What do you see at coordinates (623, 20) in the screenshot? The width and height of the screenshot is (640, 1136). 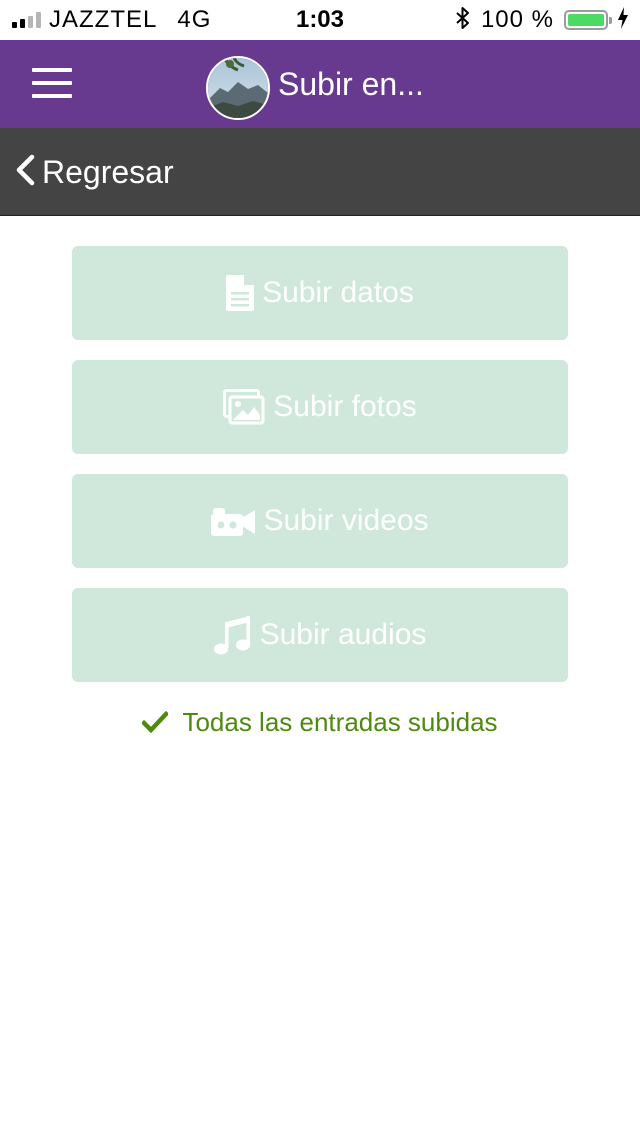 I see `charging-icon` at bounding box center [623, 20].